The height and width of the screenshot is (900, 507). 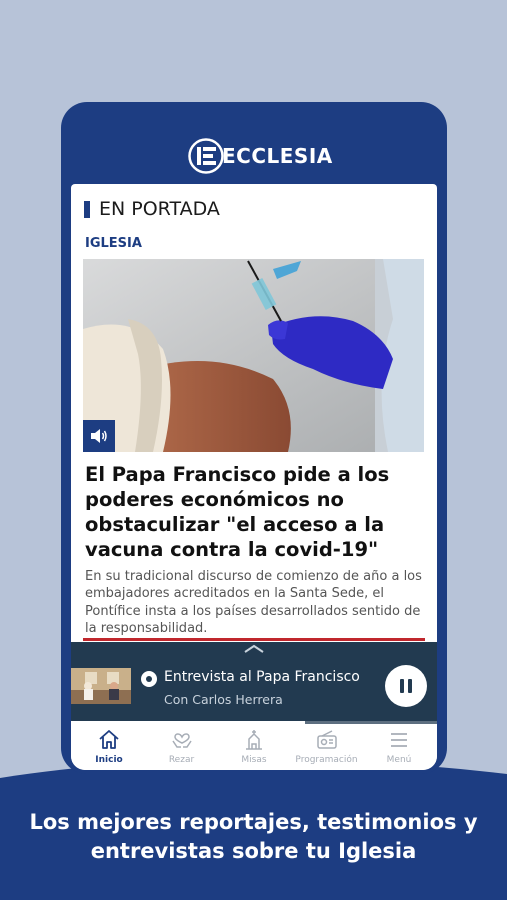 What do you see at coordinates (181, 740) in the screenshot?
I see `pray-hands-icon` at bounding box center [181, 740].